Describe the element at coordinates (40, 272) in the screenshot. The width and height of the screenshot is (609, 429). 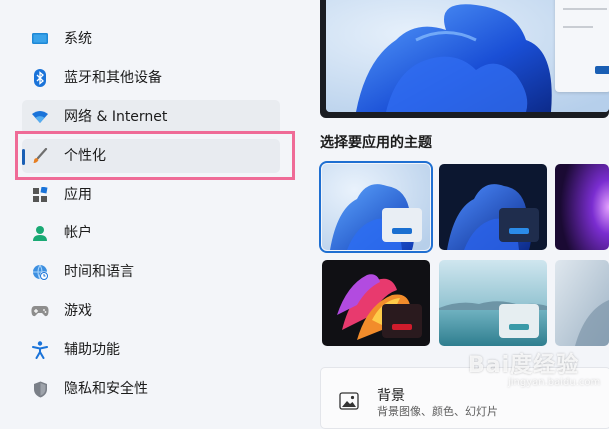
I see `globe-clock-icon` at that location.